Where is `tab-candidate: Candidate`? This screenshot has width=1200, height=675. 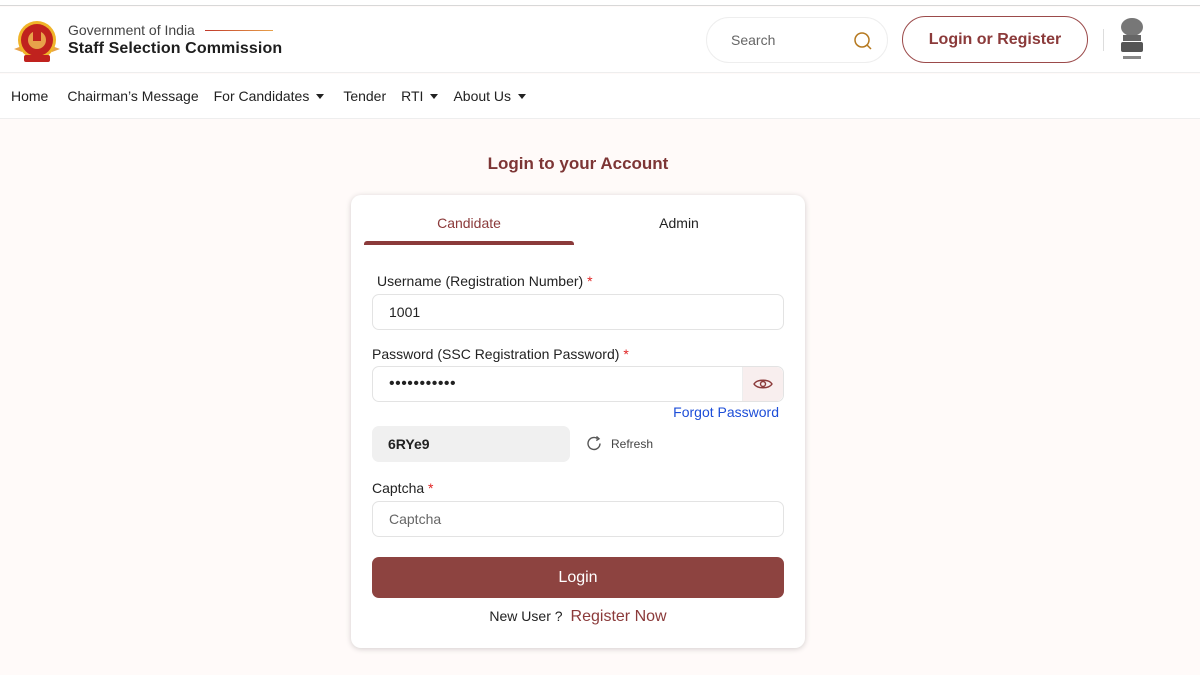
tab-candidate: Candidate is located at coordinates (469, 223).